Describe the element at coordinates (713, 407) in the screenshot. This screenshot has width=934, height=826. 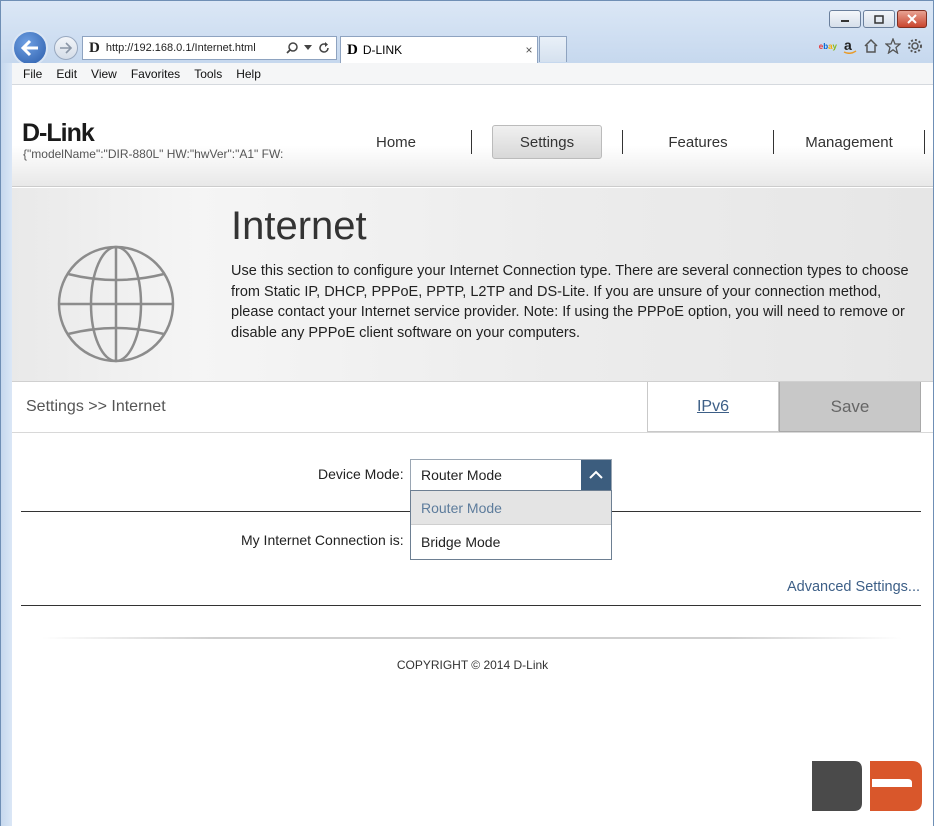
I see `ipv6-link: IPv6` at that location.